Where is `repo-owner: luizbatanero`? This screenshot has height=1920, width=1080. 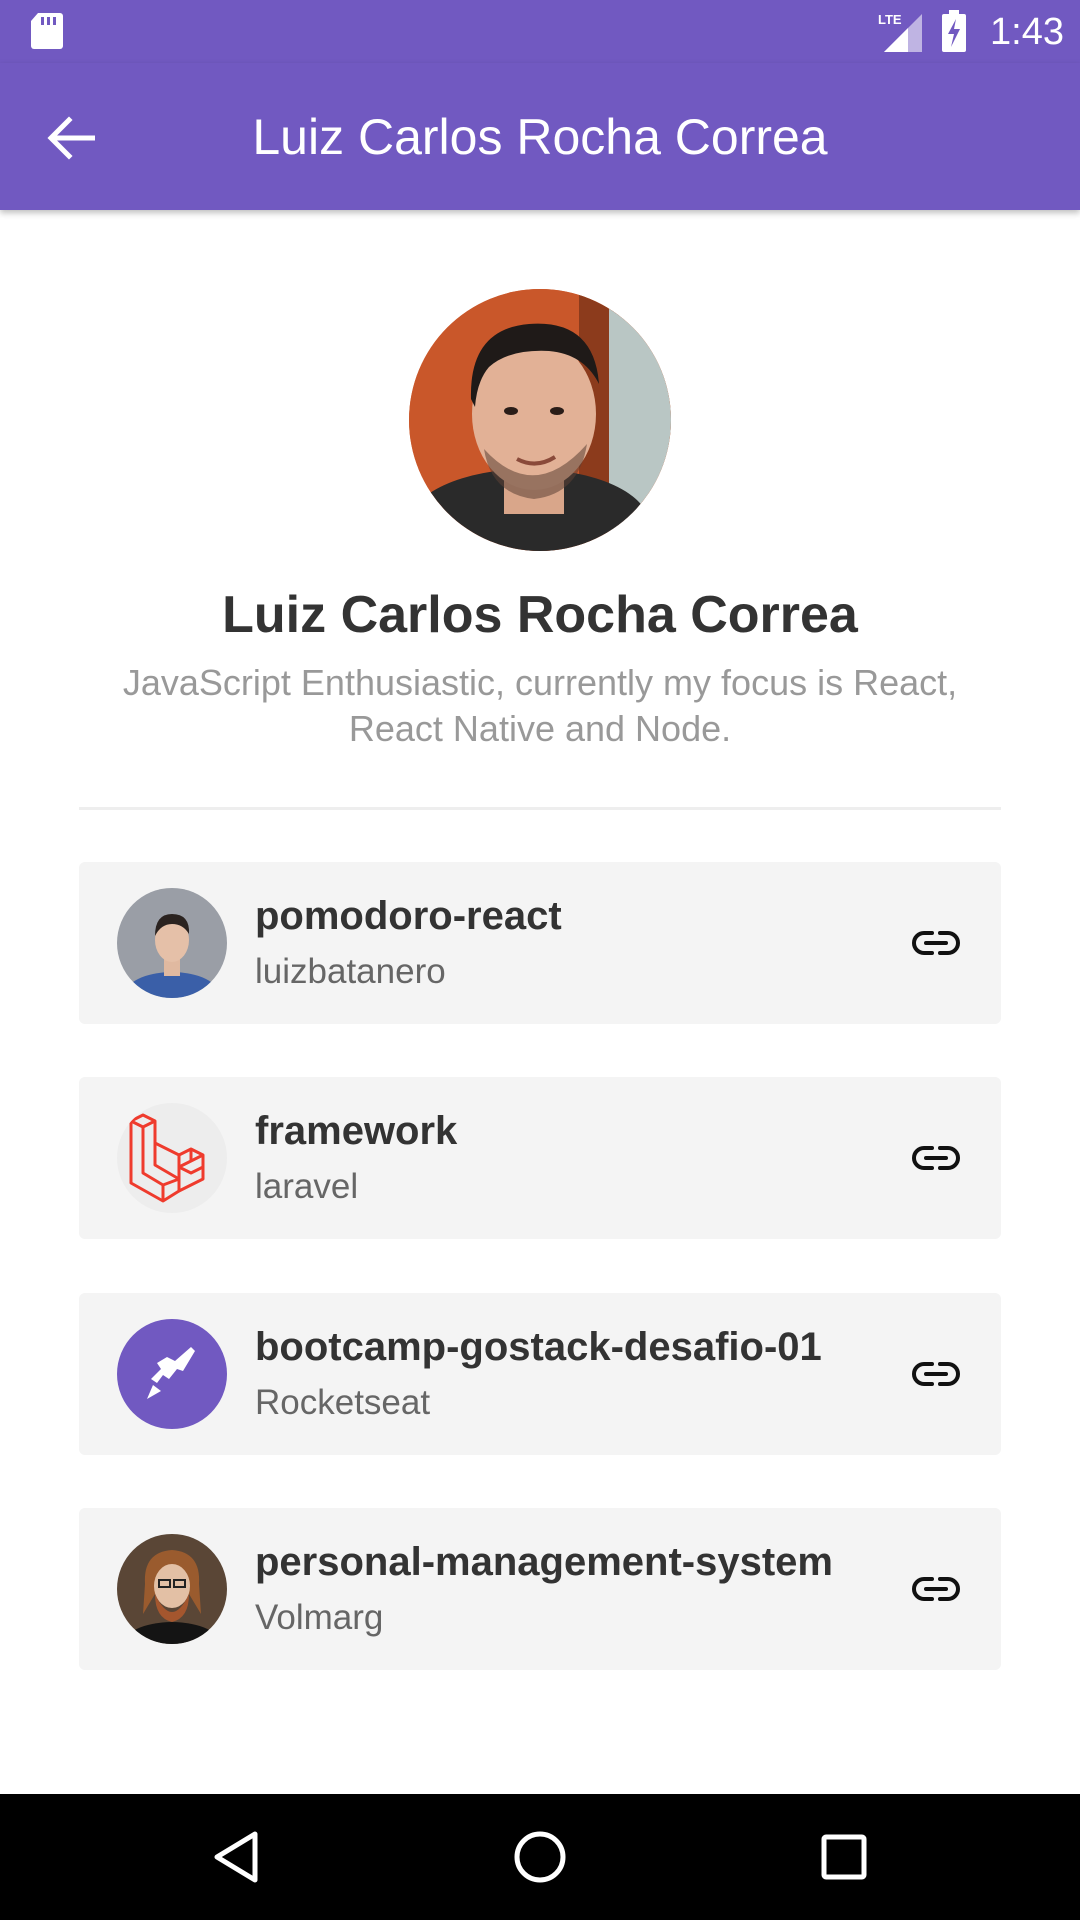 repo-owner: luizbatanero is located at coordinates (350, 971).